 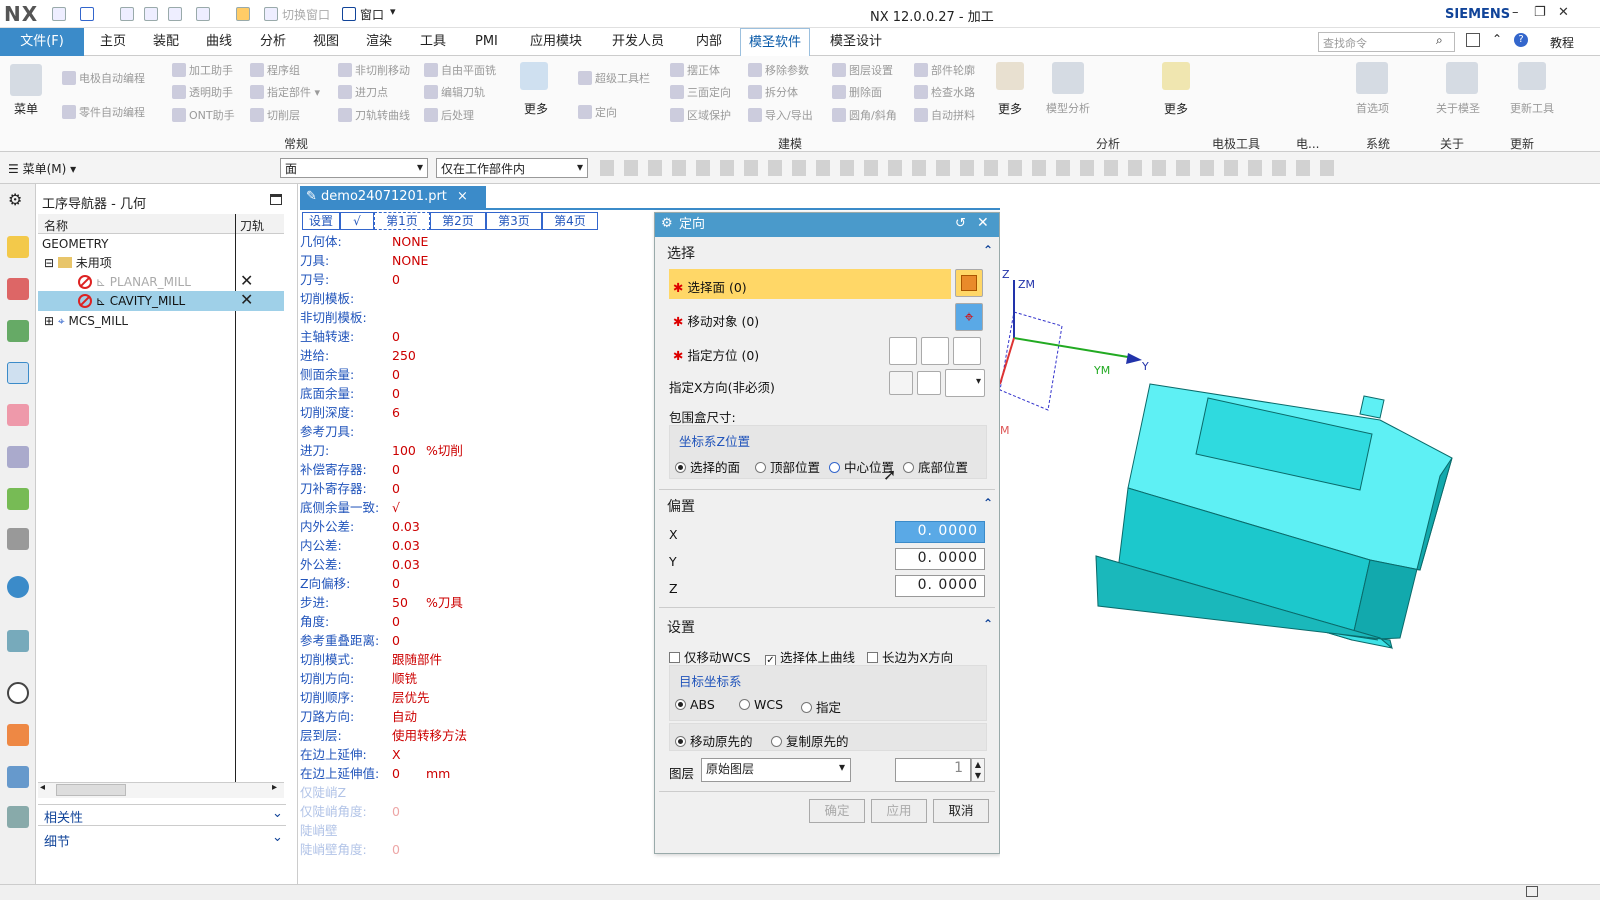 What do you see at coordinates (940, 532) in the screenshot?
I see `x-offset-input: 0. 0000` at bounding box center [940, 532].